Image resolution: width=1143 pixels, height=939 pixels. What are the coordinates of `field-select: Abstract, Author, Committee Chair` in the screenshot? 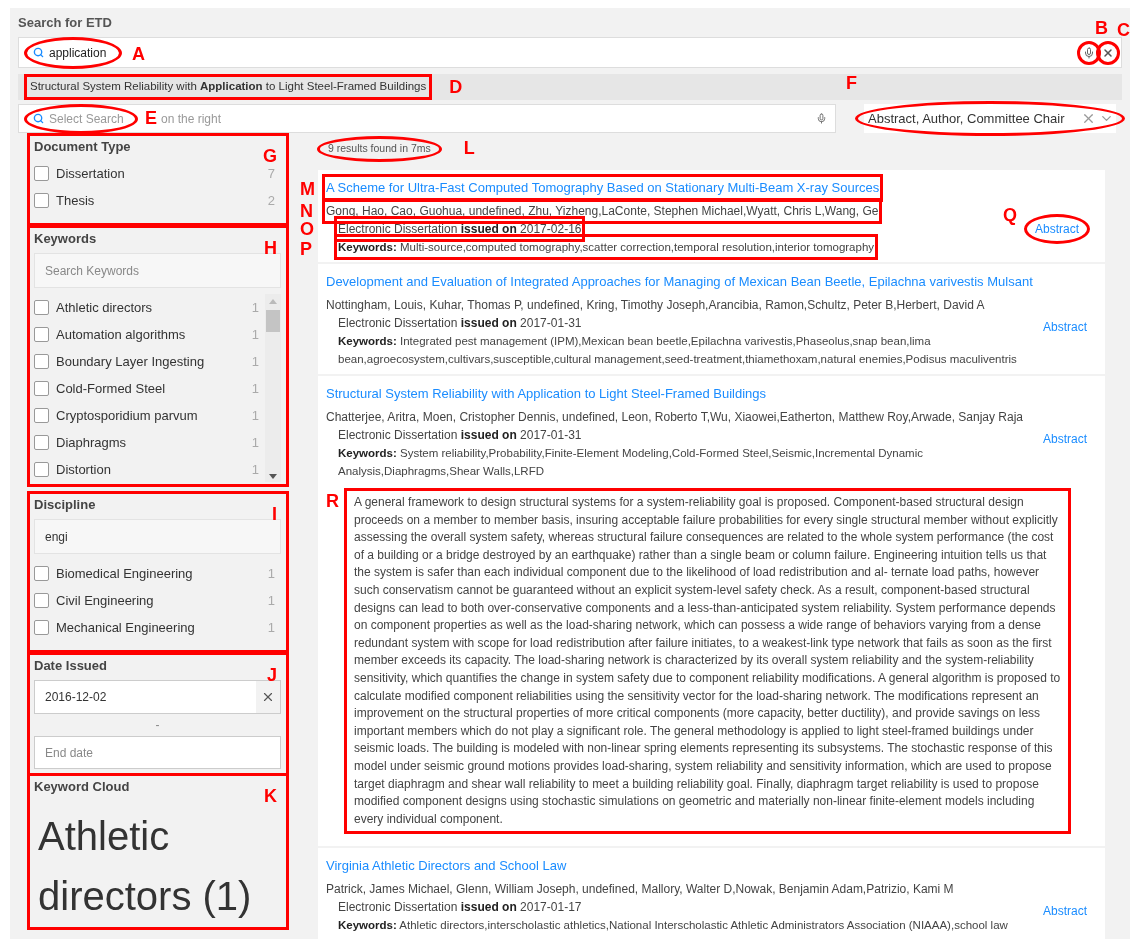 It's located at (990, 118).